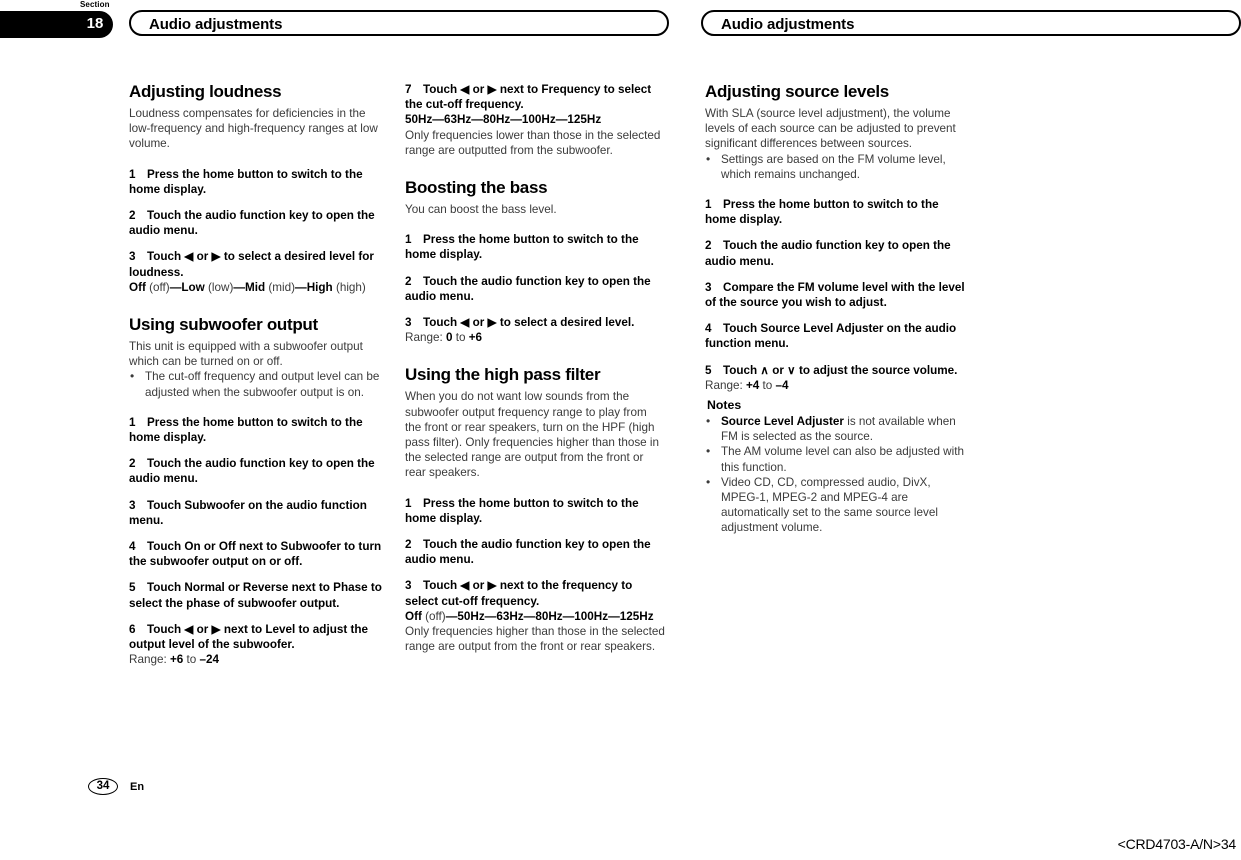 Image resolution: width=1241 pixels, height=860 pixels. I want to click on dash-1: —, so click(175, 287).